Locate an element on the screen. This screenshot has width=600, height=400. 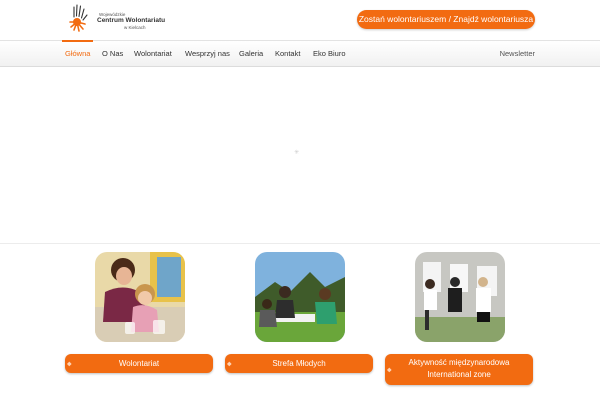
nav-item-about: O Nas is located at coordinates (112, 54).